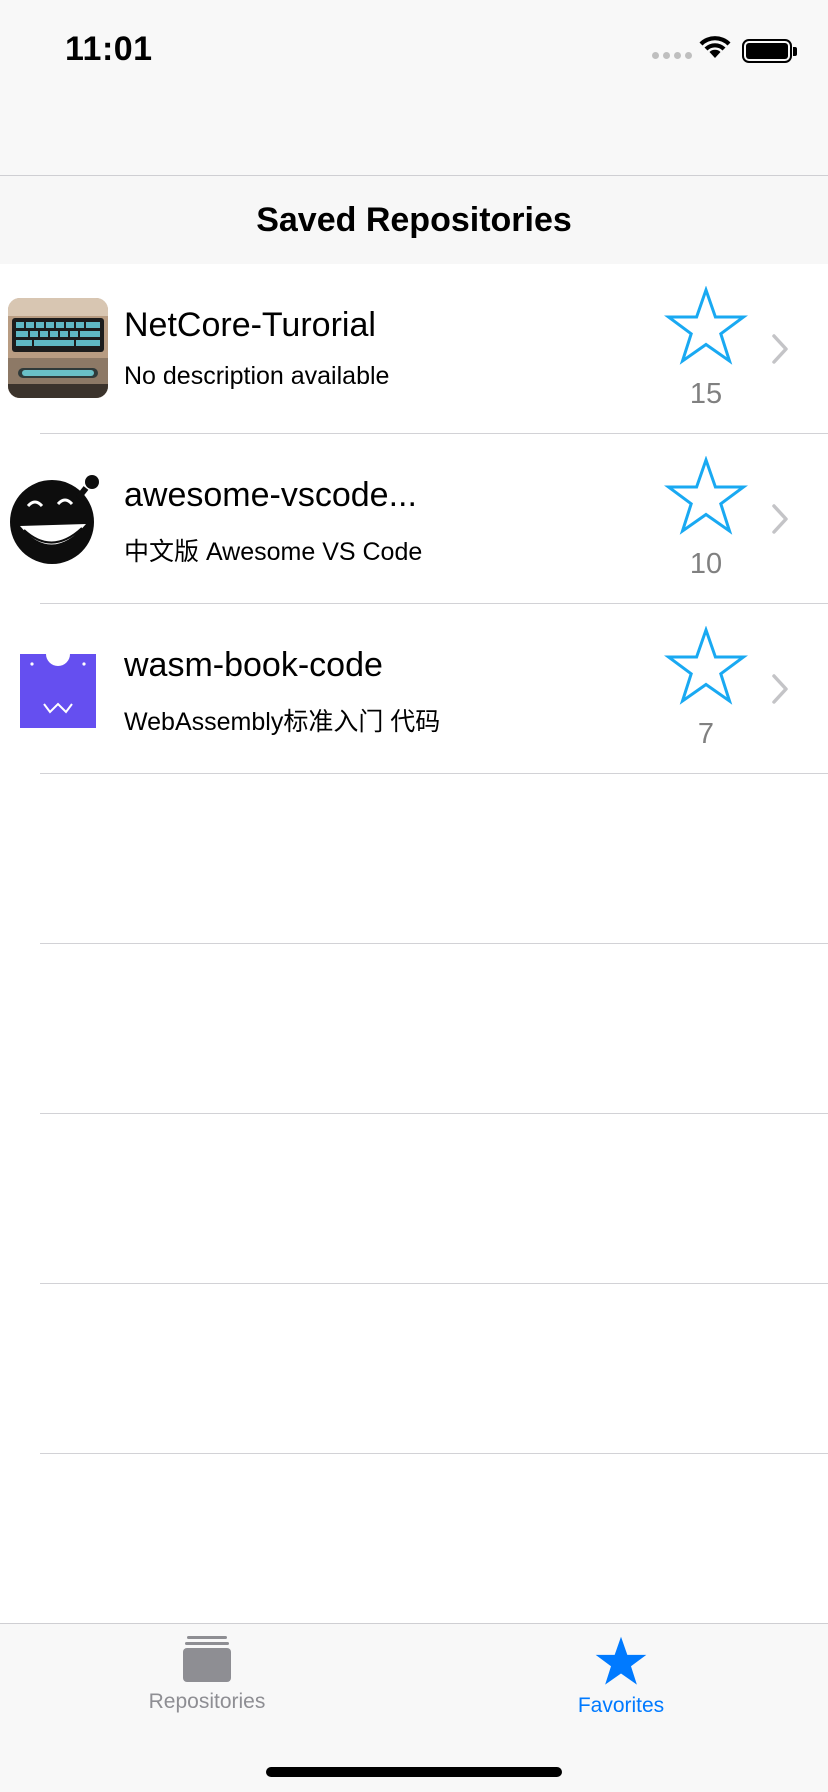 The height and width of the screenshot is (1792, 828). Describe the element at coordinates (414, 88) in the screenshot. I see `status-bar: 11:01` at that location.